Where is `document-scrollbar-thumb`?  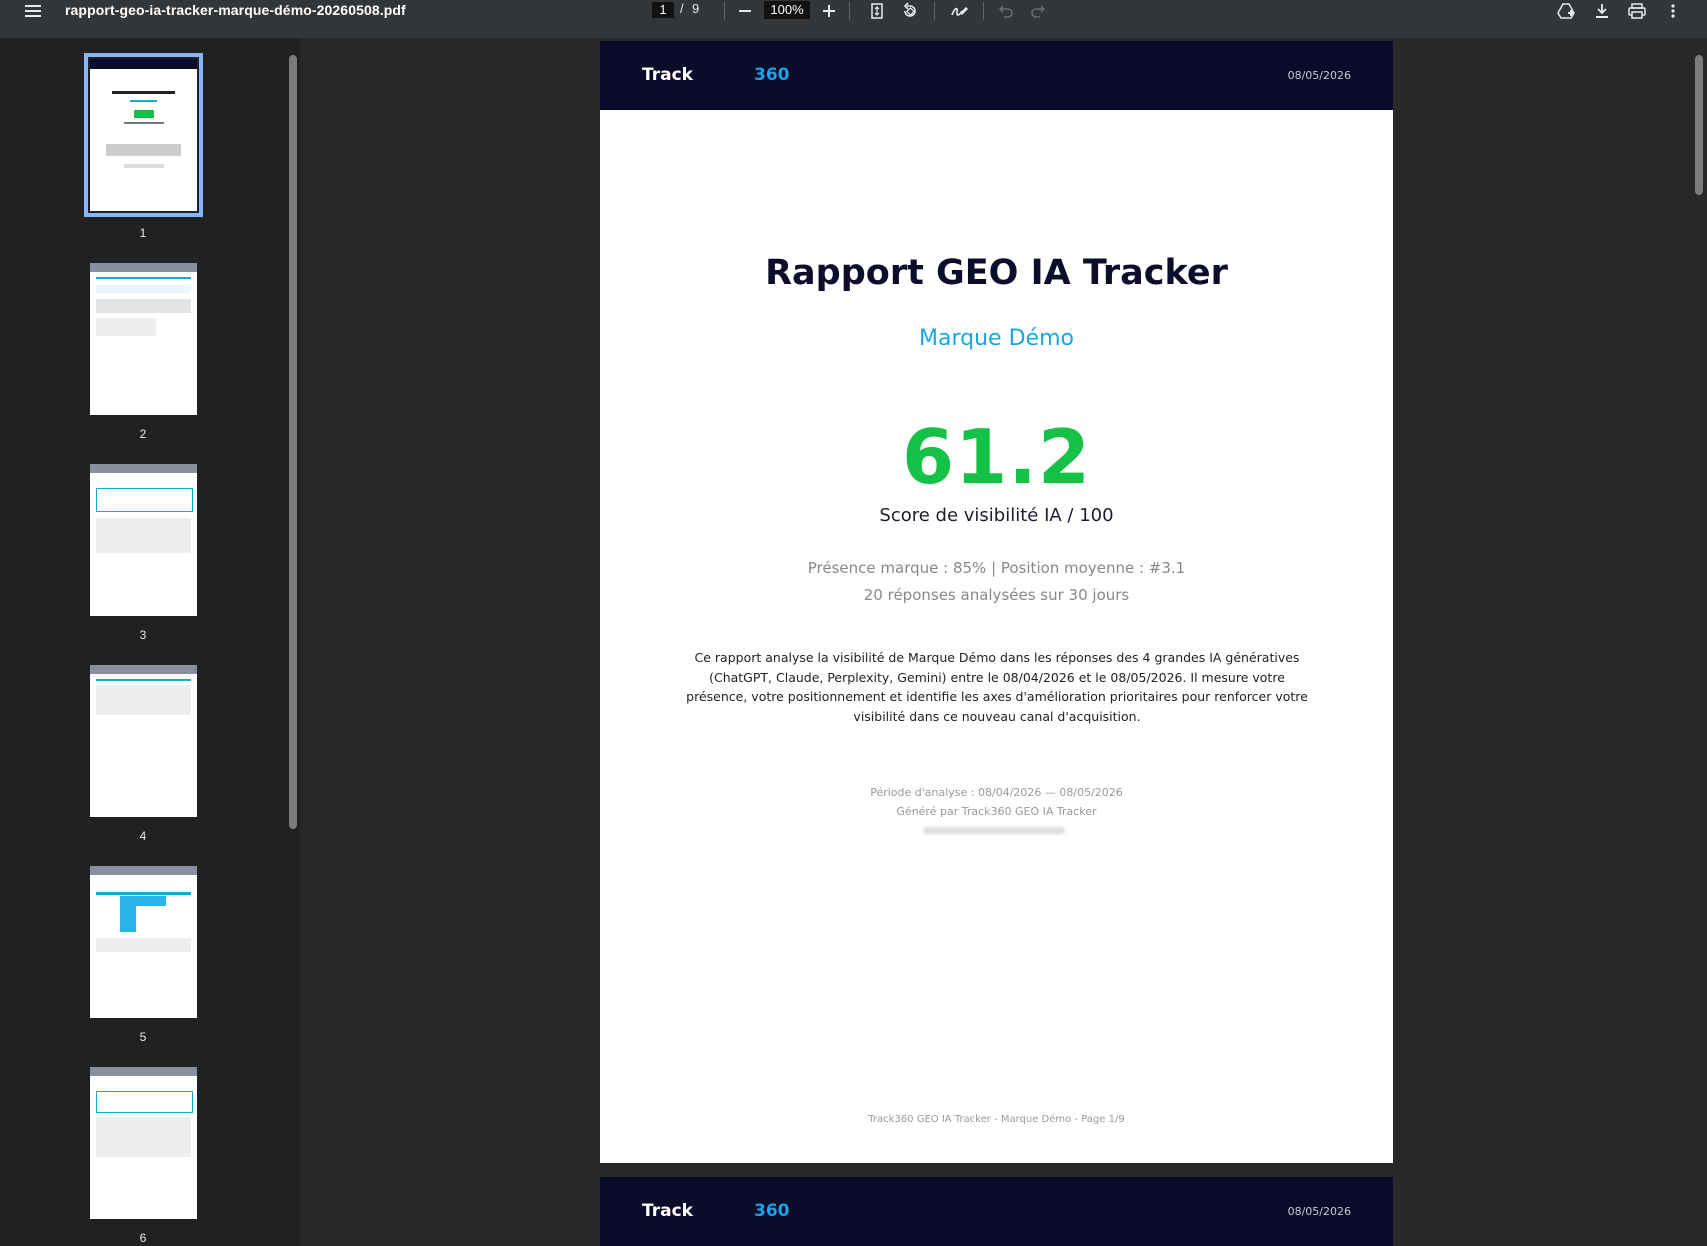 document-scrollbar-thumb is located at coordinates (1699, 125).